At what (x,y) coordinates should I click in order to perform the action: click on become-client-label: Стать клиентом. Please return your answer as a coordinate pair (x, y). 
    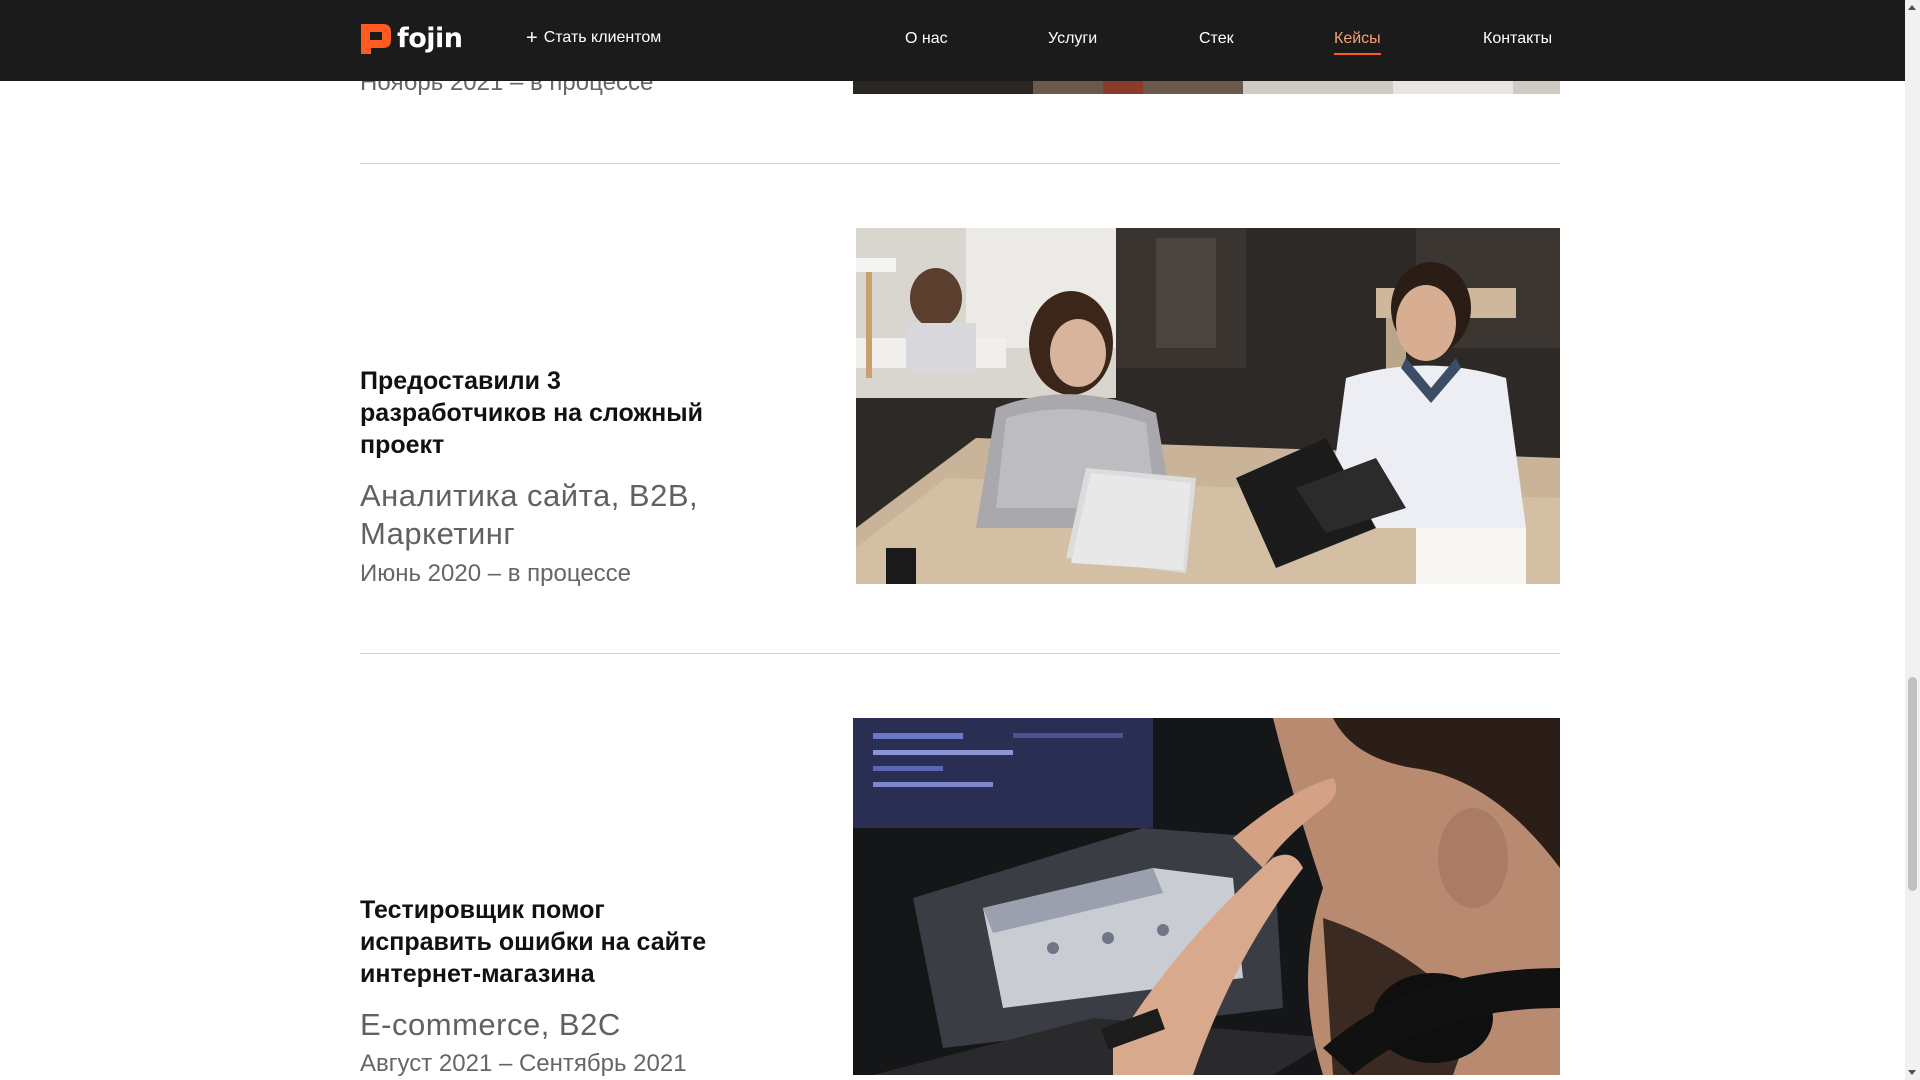
    Looking at the image, I should click on (602, 37).